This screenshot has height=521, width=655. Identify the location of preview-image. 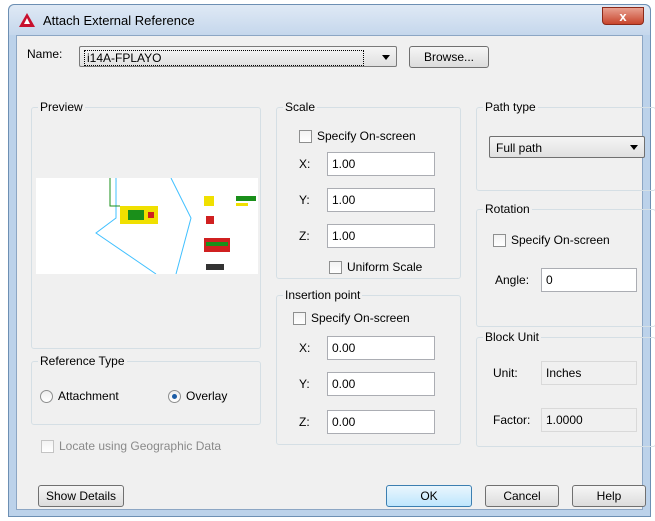
(147, 226).